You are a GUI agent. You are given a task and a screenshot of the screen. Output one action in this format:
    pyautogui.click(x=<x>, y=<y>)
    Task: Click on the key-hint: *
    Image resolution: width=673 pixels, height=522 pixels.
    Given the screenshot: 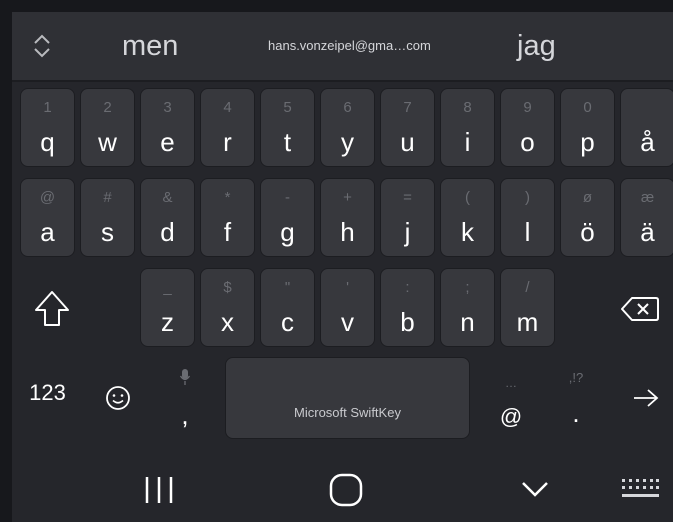 What is the action you would take?
    pyautogui.click(x=227, y=197)
    